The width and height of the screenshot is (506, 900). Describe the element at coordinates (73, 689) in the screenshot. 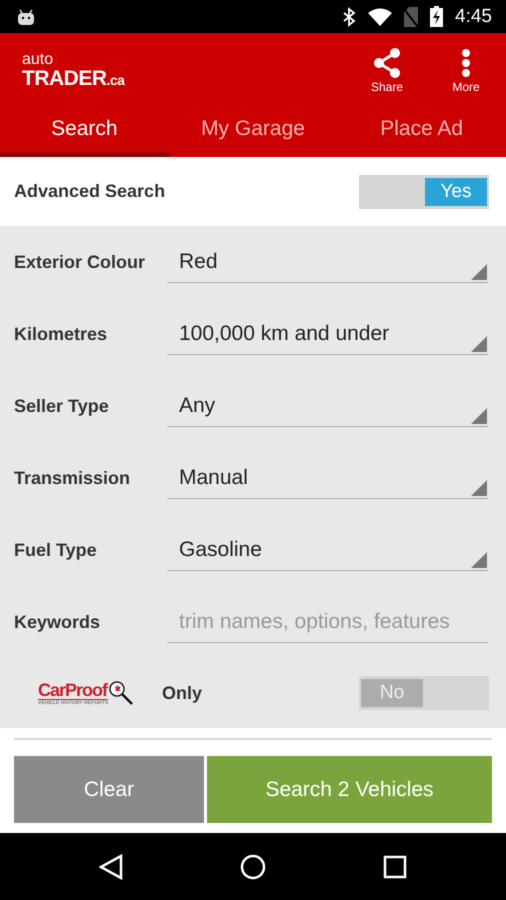

I see `logo-text: CarProof` at that location.